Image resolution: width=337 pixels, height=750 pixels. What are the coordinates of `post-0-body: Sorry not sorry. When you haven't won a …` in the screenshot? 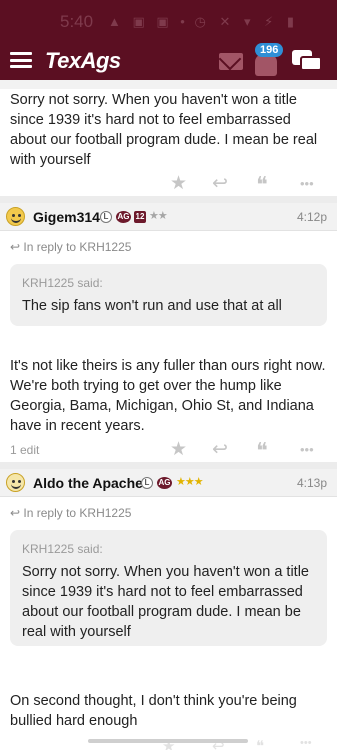 It's located at (164, 130).